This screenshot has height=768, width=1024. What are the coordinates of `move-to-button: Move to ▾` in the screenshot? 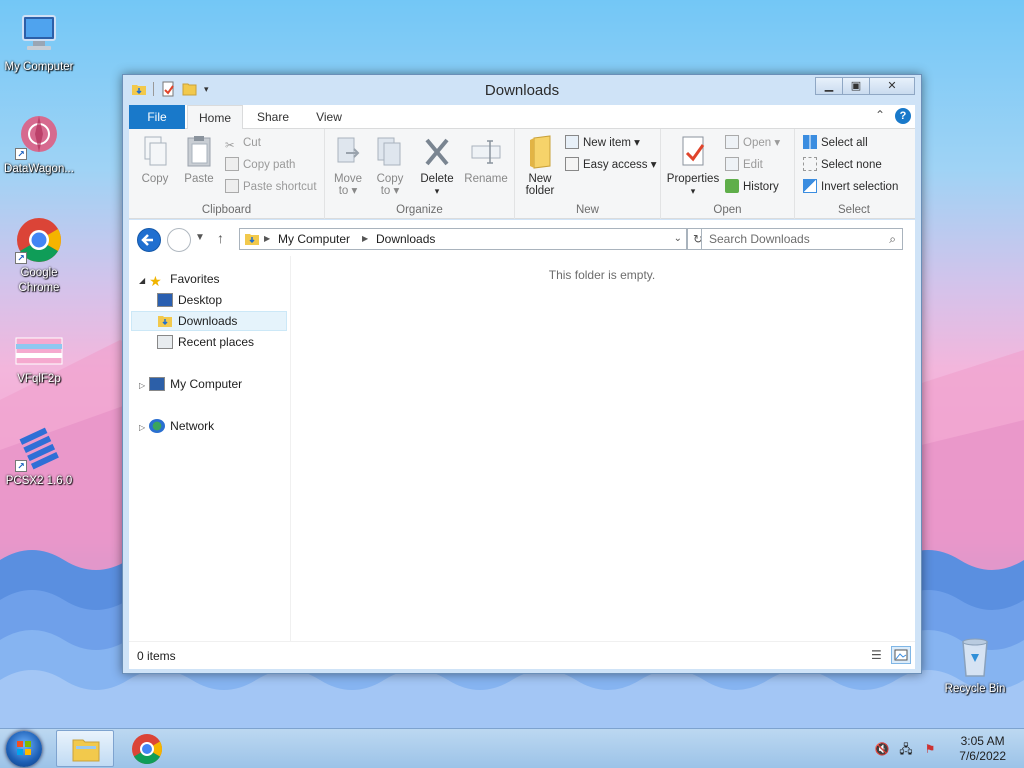 It's located at (348, 166).